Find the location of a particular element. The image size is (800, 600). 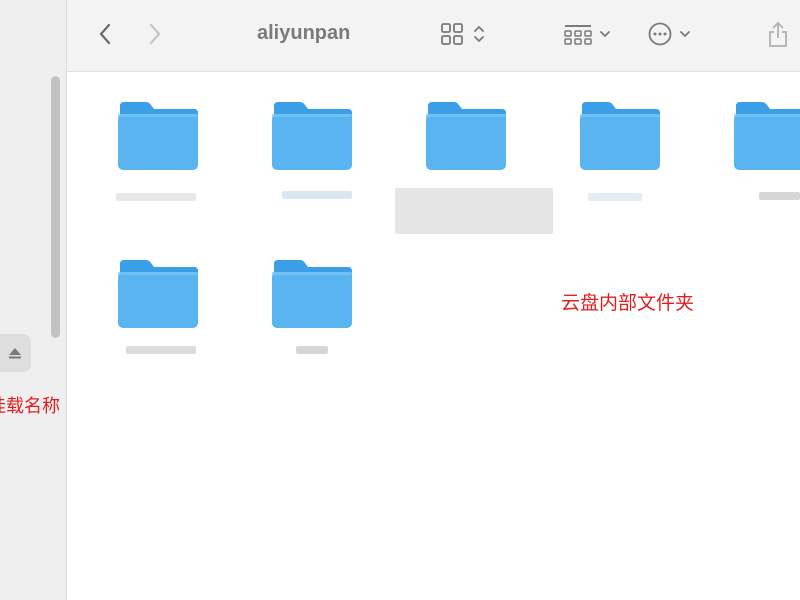

mount-name-label: 挂载名称 is located at coordinates (30, 406).